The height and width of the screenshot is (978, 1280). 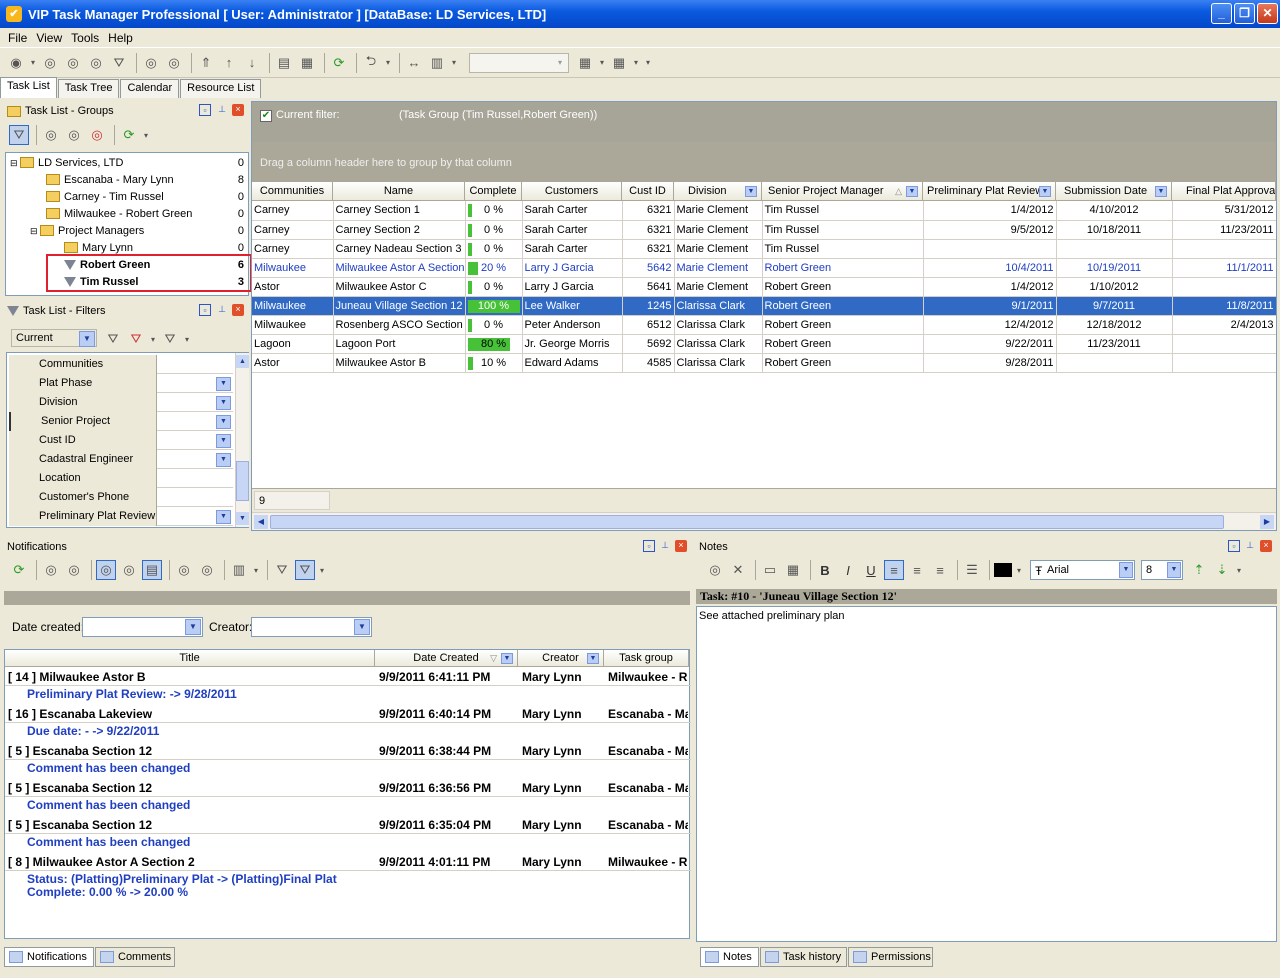 I want to click on bold-icon: B, so click(x=825, y=570).